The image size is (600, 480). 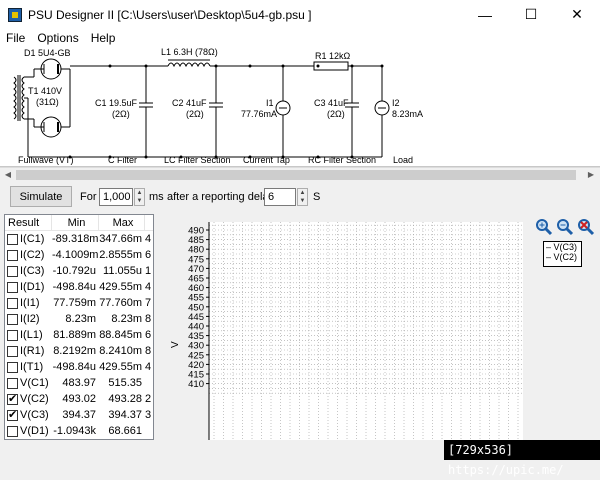 I want to click on scroll-thumb, so click(x=296, y=175).